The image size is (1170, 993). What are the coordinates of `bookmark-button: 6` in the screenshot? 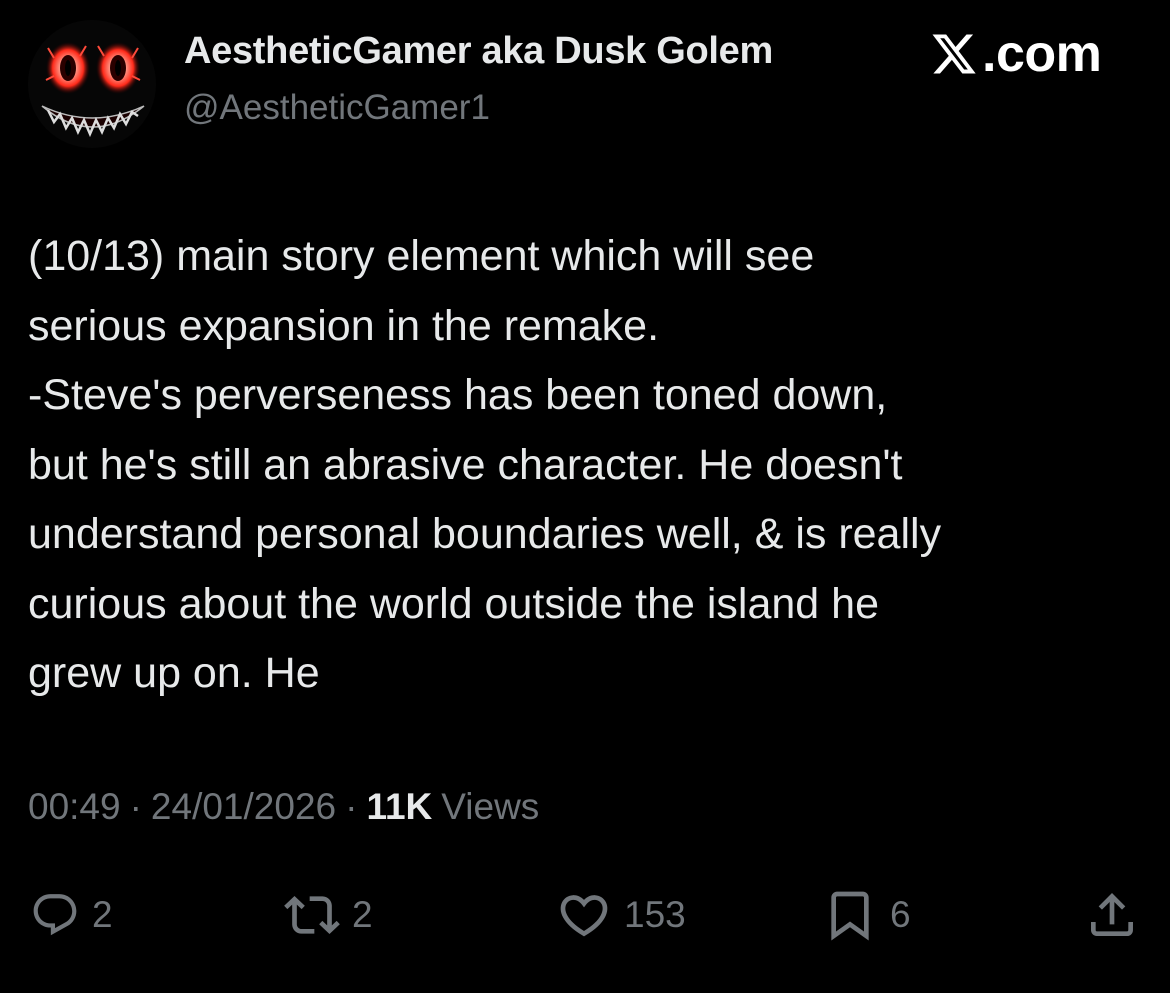 It's located at (866, 915).